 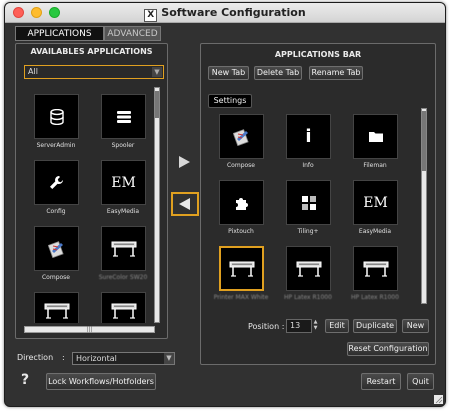 What do you see at coordinates (123, 145) in the screenshot?
I see `app-tile-label: Spooler` at bounding box center [123, 145].